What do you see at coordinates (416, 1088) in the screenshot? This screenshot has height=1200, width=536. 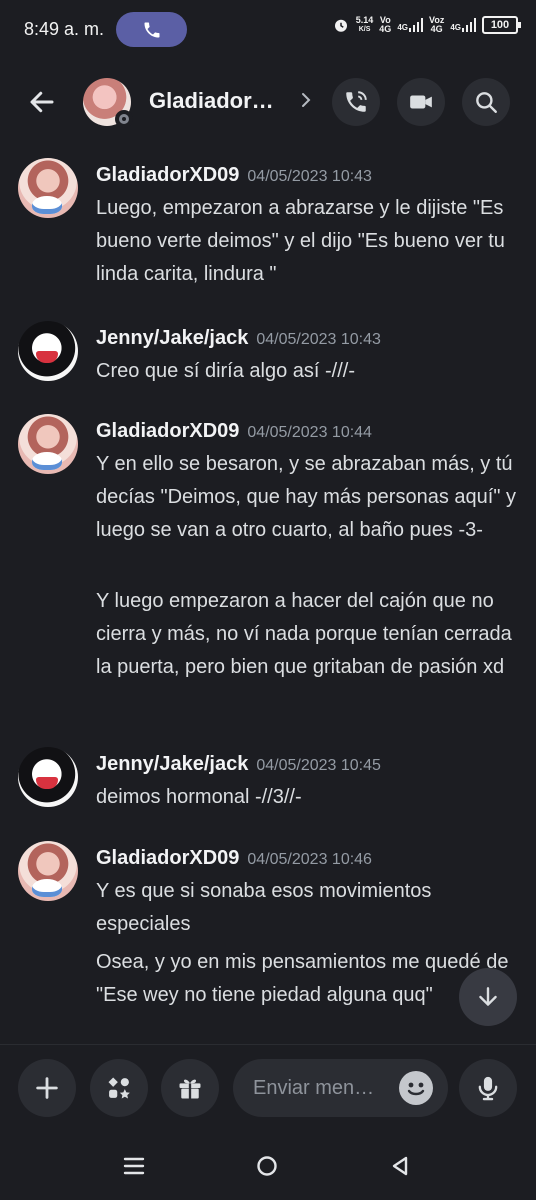 I see `emoji-icon` at bounding box center [416, 1088].